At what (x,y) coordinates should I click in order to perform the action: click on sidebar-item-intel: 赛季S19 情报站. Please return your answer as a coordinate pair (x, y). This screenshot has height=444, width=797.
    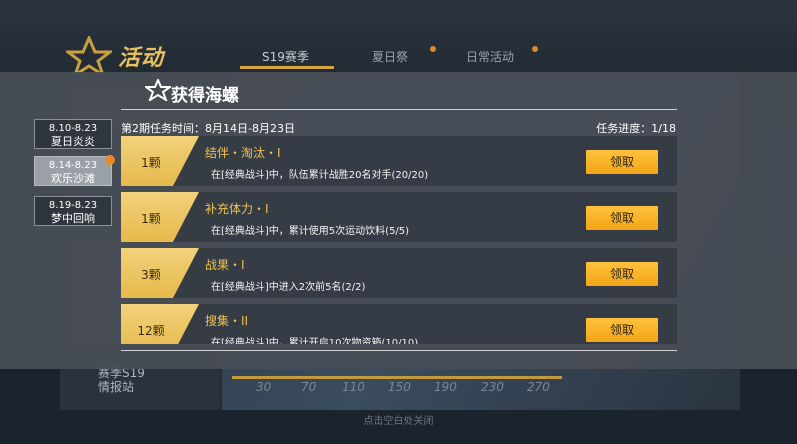
    Looking at the image, I should click on (121, 380).